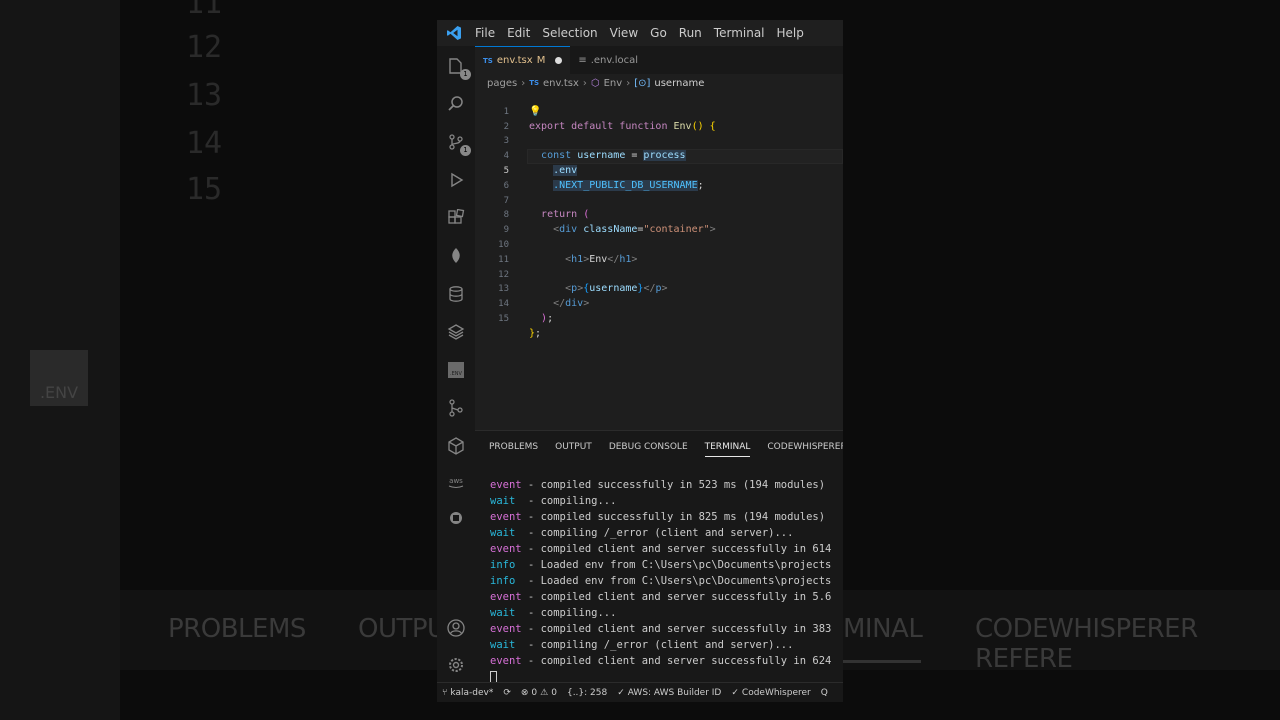 The image size is (1280, 720). Describe the element at coordinates (642, 83) in the screenshot. I see `variable-symbol-icon: [⊙]` at that location.